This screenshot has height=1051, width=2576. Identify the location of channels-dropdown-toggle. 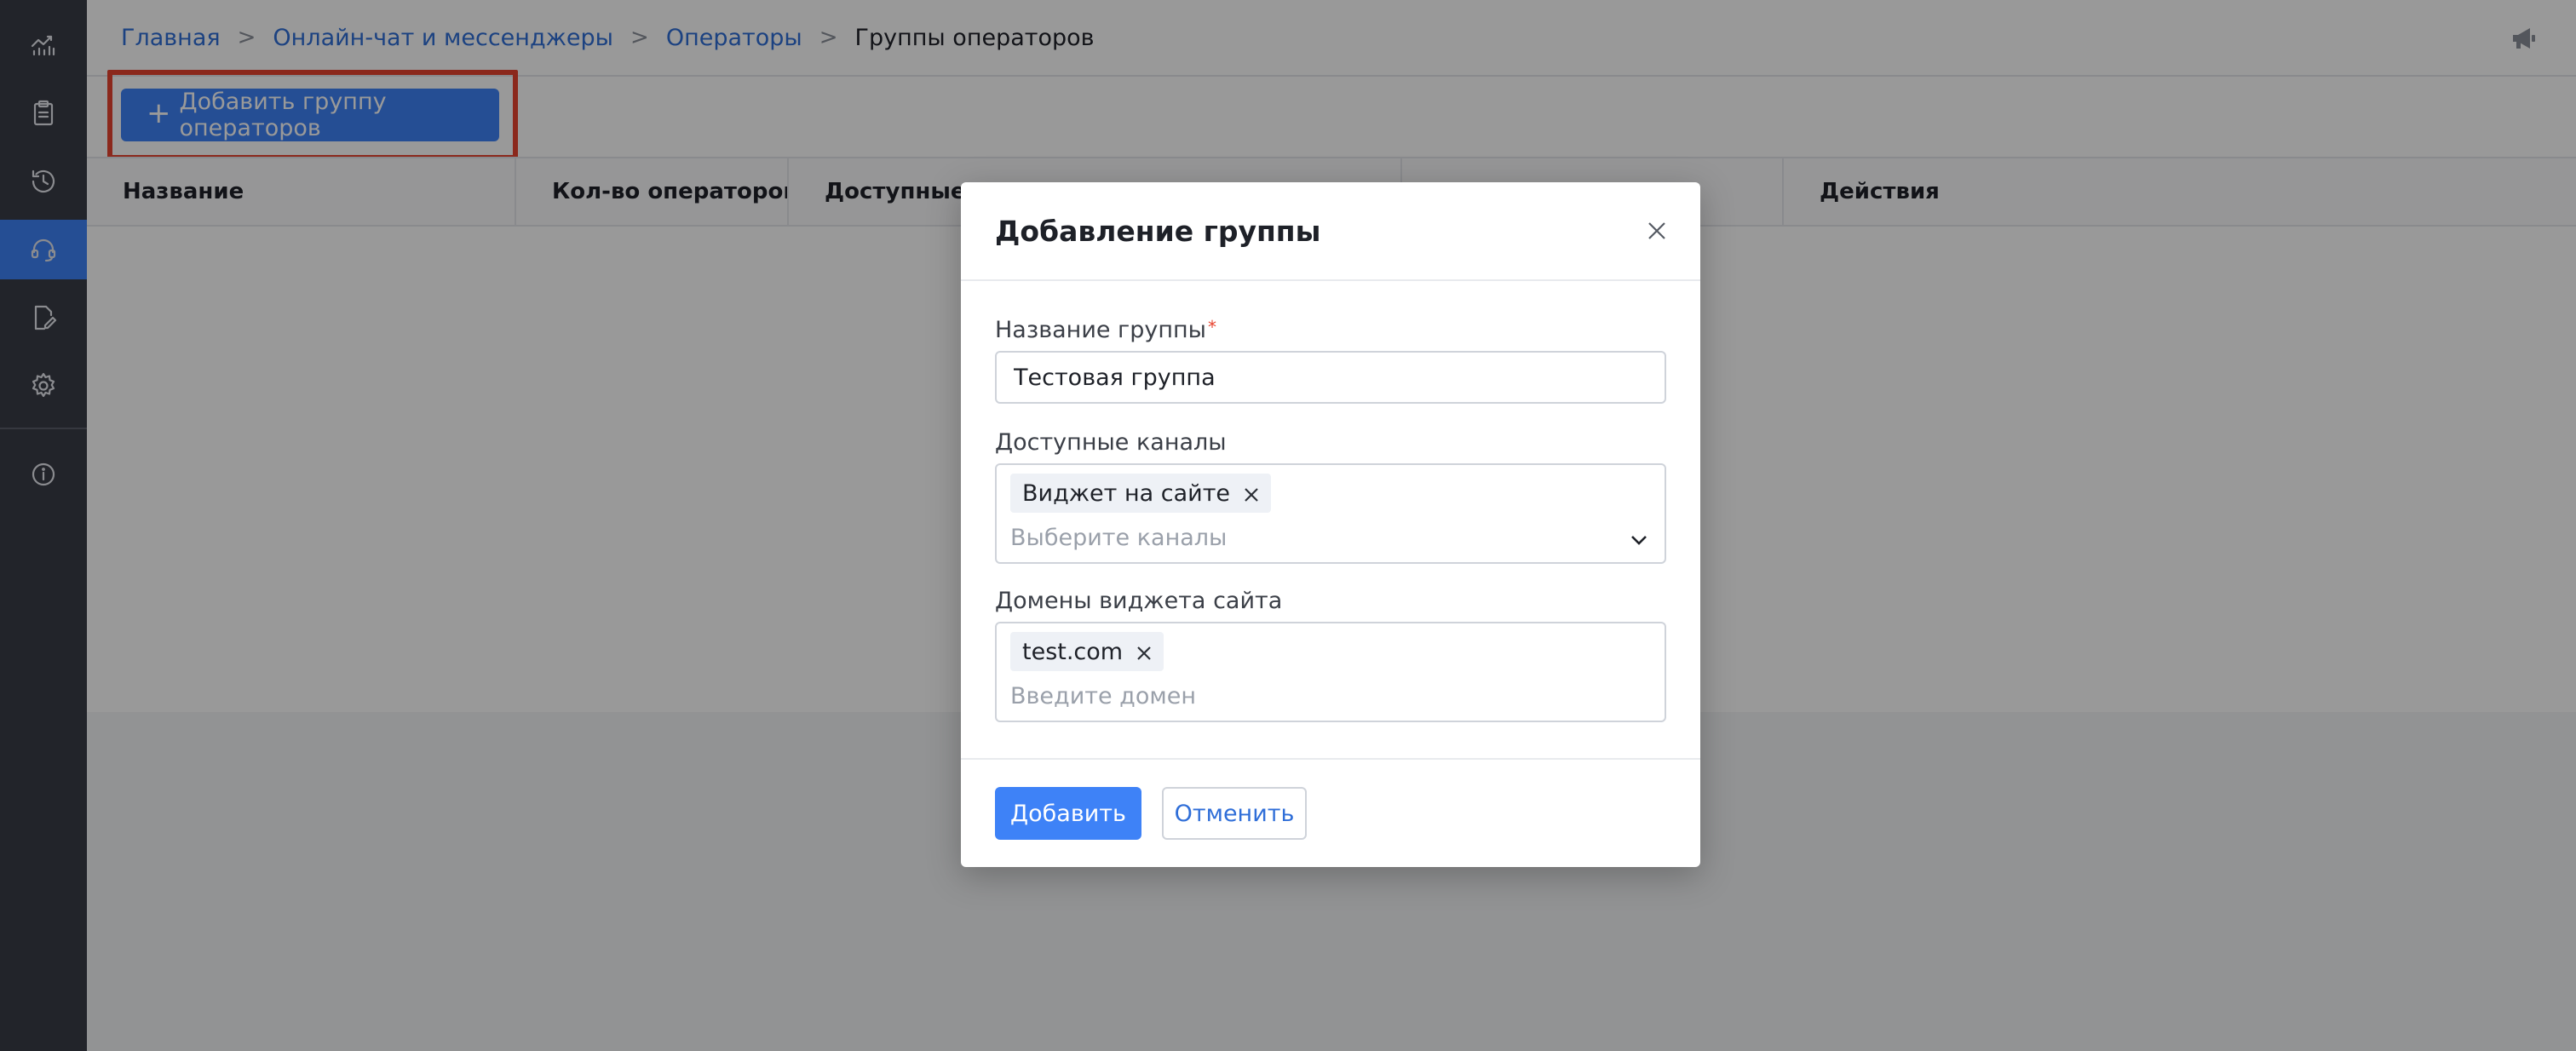
(1639, 540).